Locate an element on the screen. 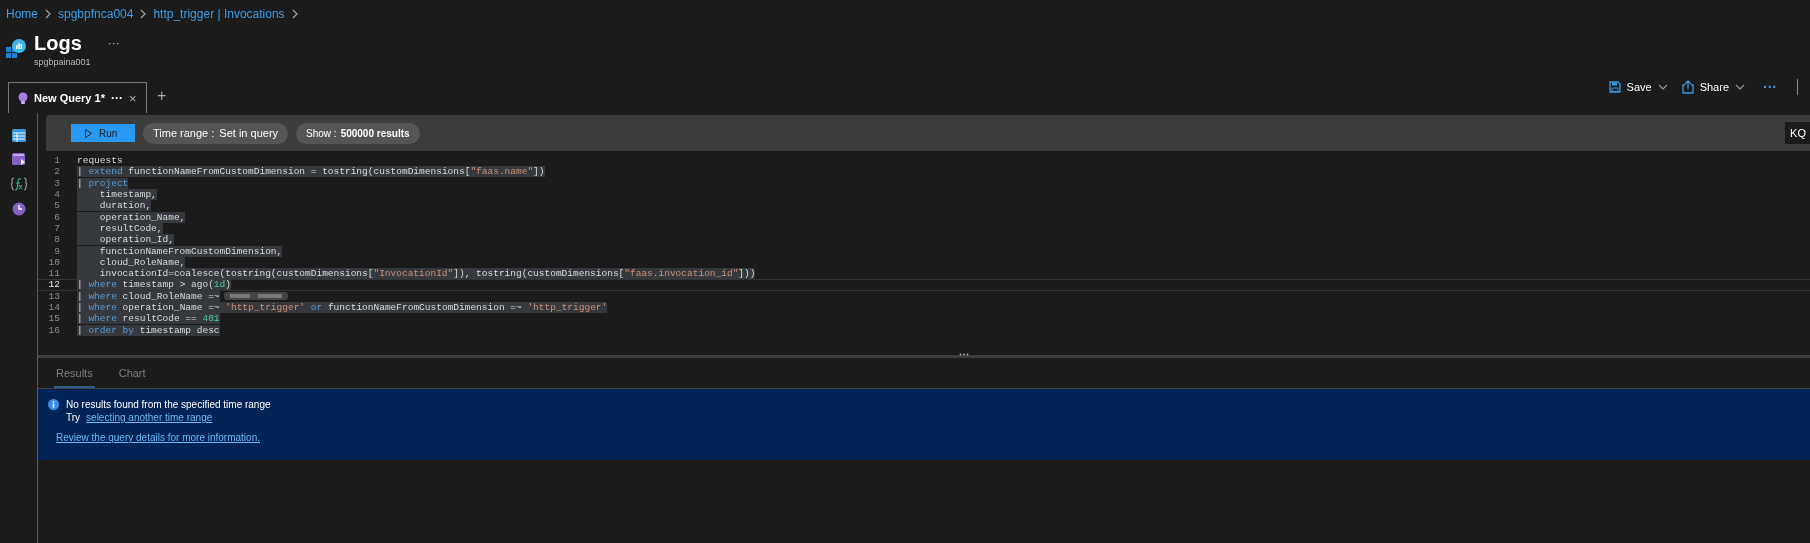 The height and width of the screenshot is (543, 1810). line-number: 2 is located at coordinates (56, 172).